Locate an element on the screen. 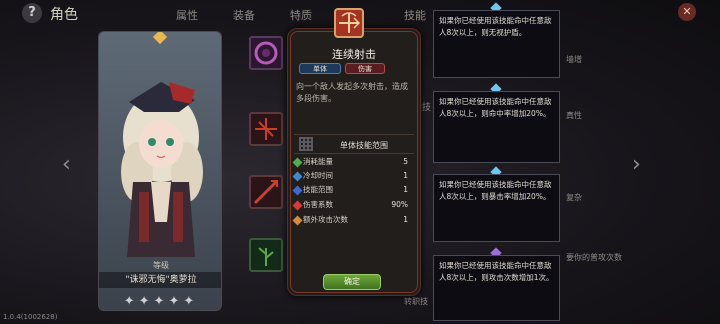 The image size is (720, 324). range-grid-icon is located at coordinates (306, 144).